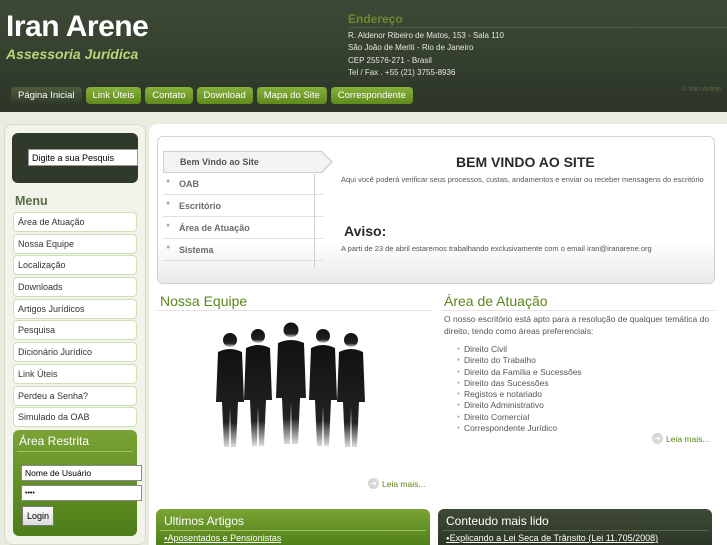  Describe the element at coordinates (390, 60) in the screenshot. I see `address-line: CEP 25576-271 - Brasil` at that location.